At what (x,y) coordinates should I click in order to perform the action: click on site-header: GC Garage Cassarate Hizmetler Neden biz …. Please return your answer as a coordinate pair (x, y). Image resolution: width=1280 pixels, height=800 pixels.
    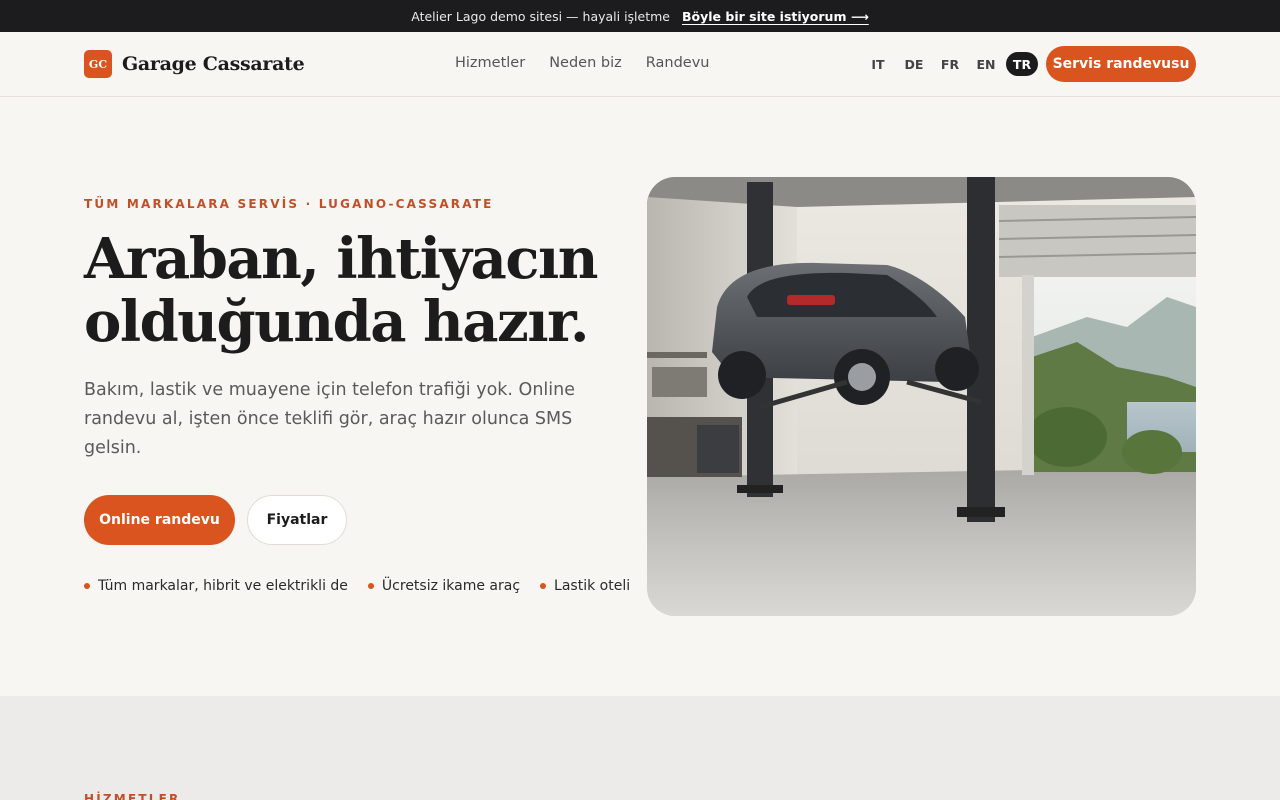
    Looking at the image, I should click on (640, 64).